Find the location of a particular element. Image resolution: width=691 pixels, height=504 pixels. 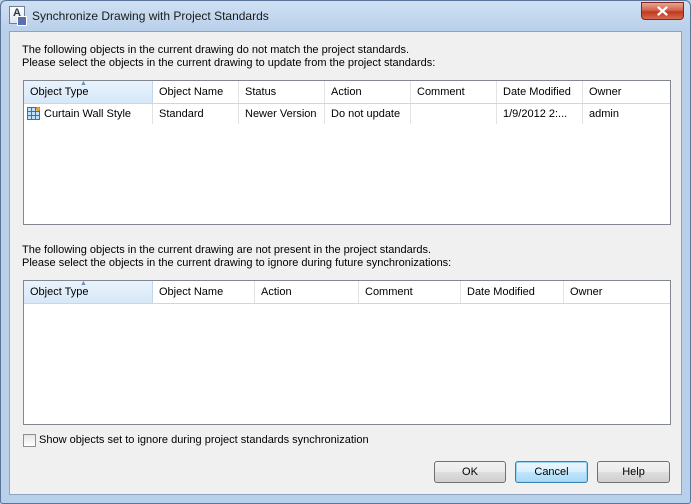

close-button is located at coordinates (662, 11).